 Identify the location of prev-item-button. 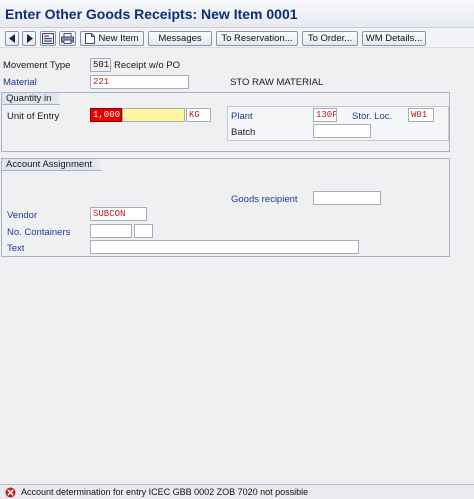
(12, 38).